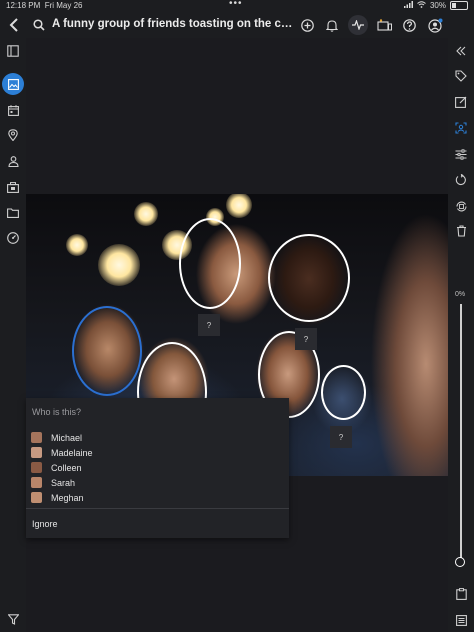 The width and height of the screenshot is (474, 632). Describe the element at coordinates (44, 5) in the screenshot. I see `status-time: 12:18 PM Fri May 26` at that location.